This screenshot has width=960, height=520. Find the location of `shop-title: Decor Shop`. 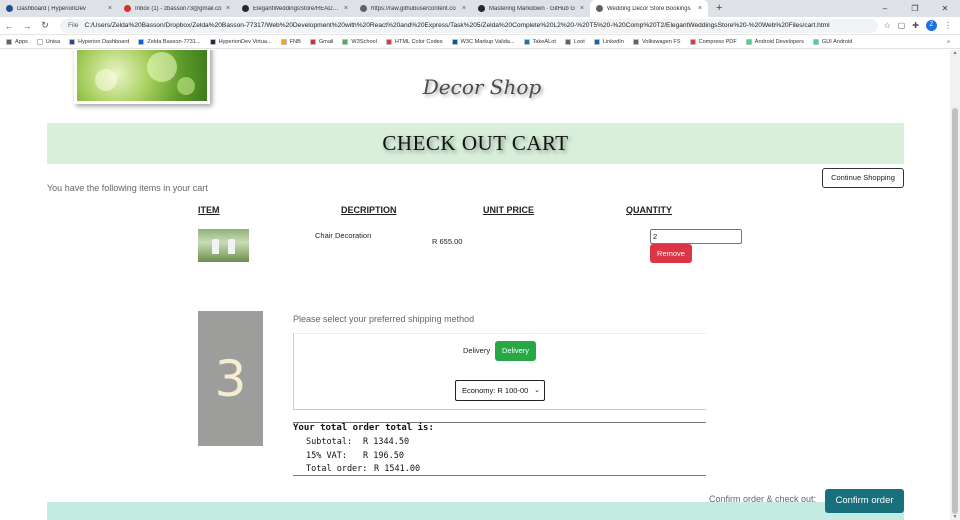

shop-title: Decor Shop is located at coordinates (482, 87).